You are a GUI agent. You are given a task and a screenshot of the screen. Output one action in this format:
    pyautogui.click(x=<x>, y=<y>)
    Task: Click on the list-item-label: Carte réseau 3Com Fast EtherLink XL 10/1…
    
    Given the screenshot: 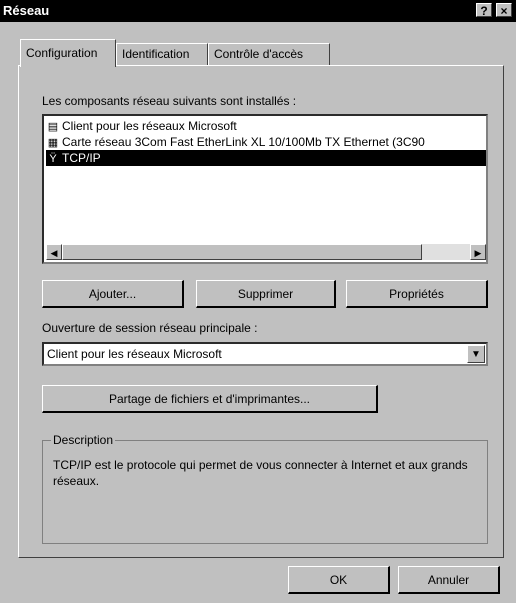 What is the action you would take?
    pyautogui.click(x=243, y=142)
    